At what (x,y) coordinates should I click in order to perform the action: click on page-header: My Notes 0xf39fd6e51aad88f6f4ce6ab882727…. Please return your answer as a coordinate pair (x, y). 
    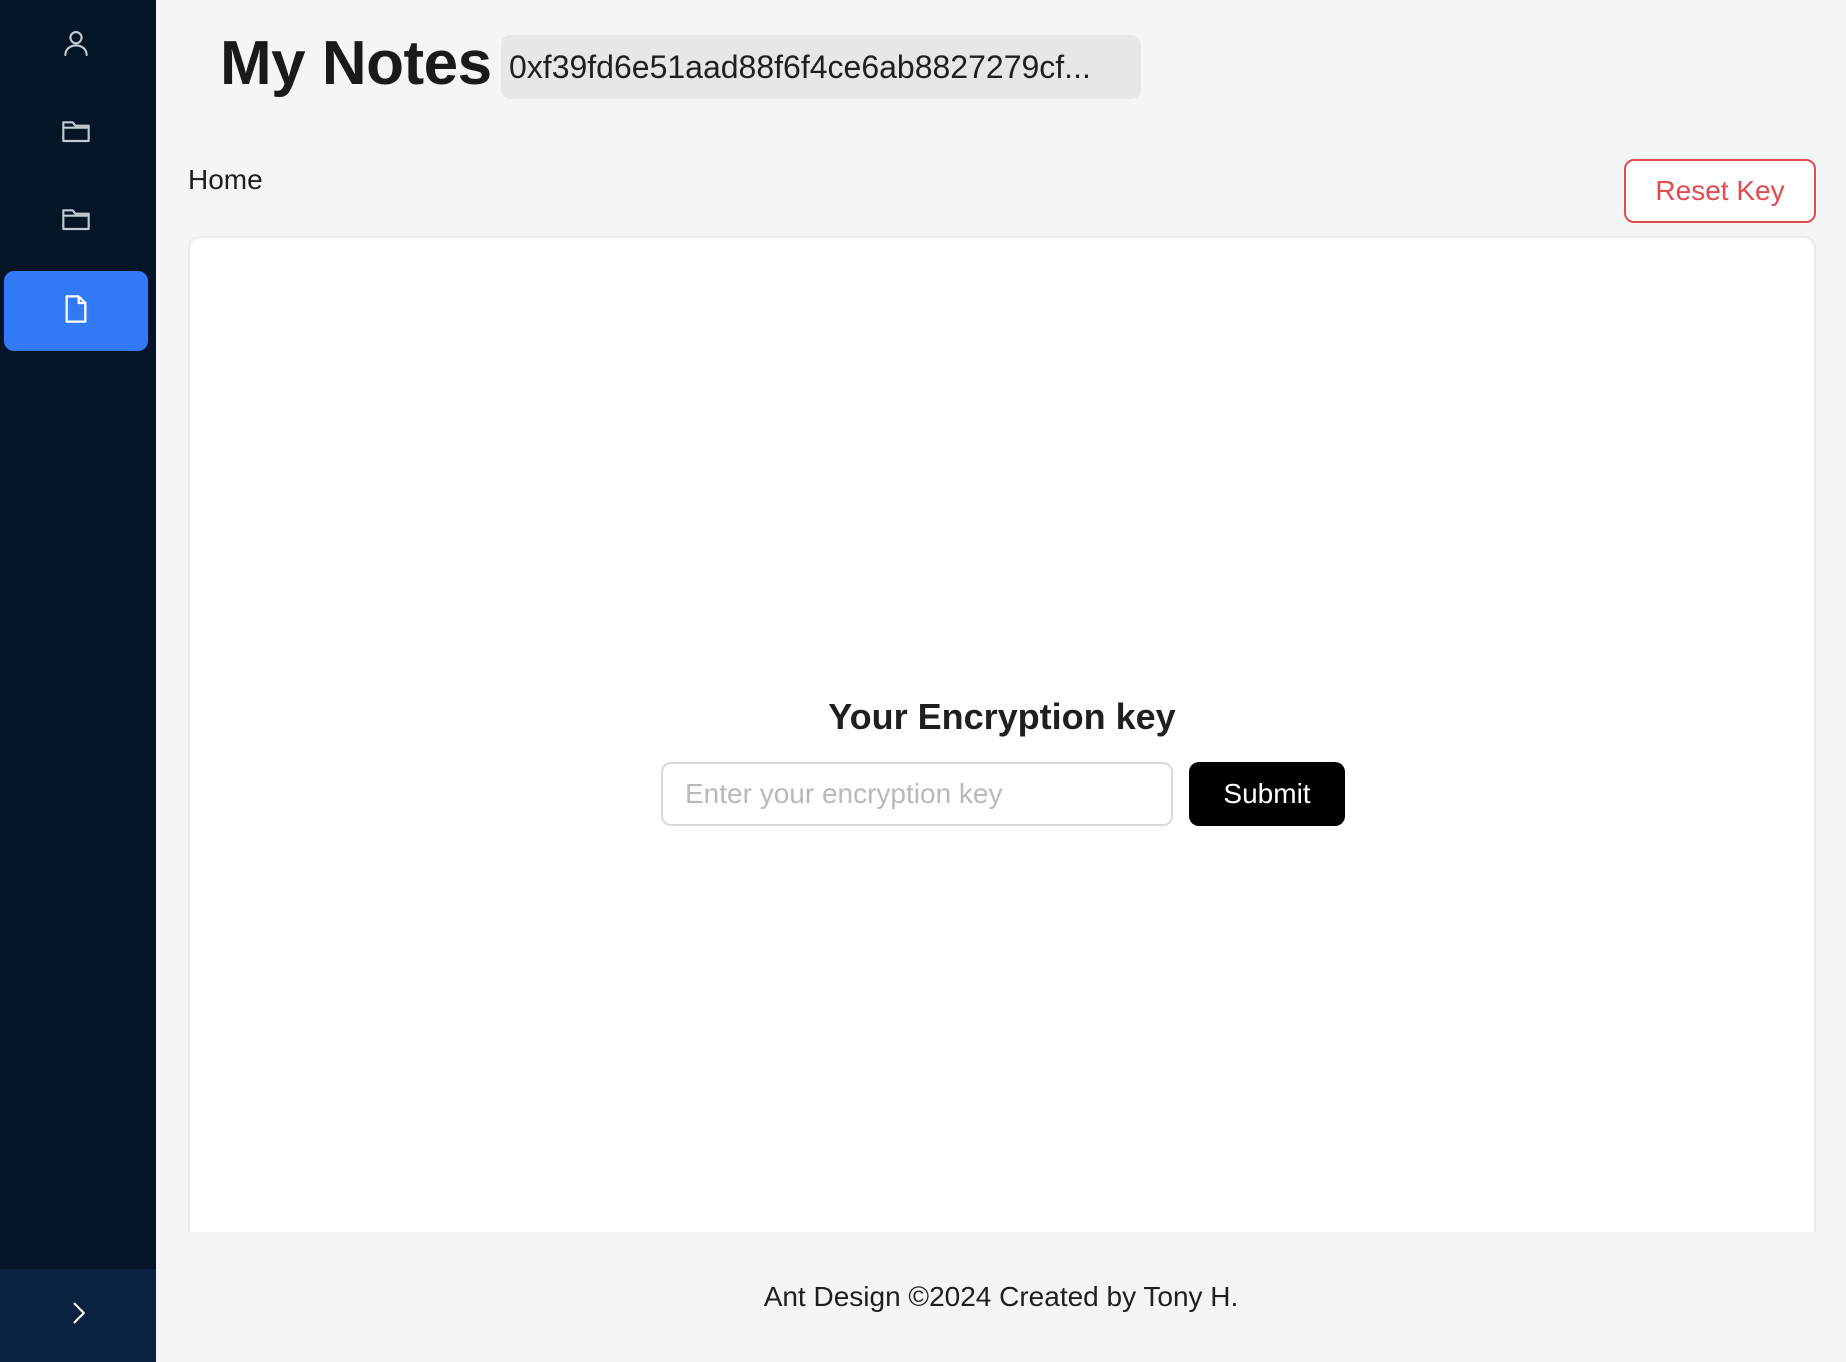
    Looking at the image, I should click on (1001, 64).